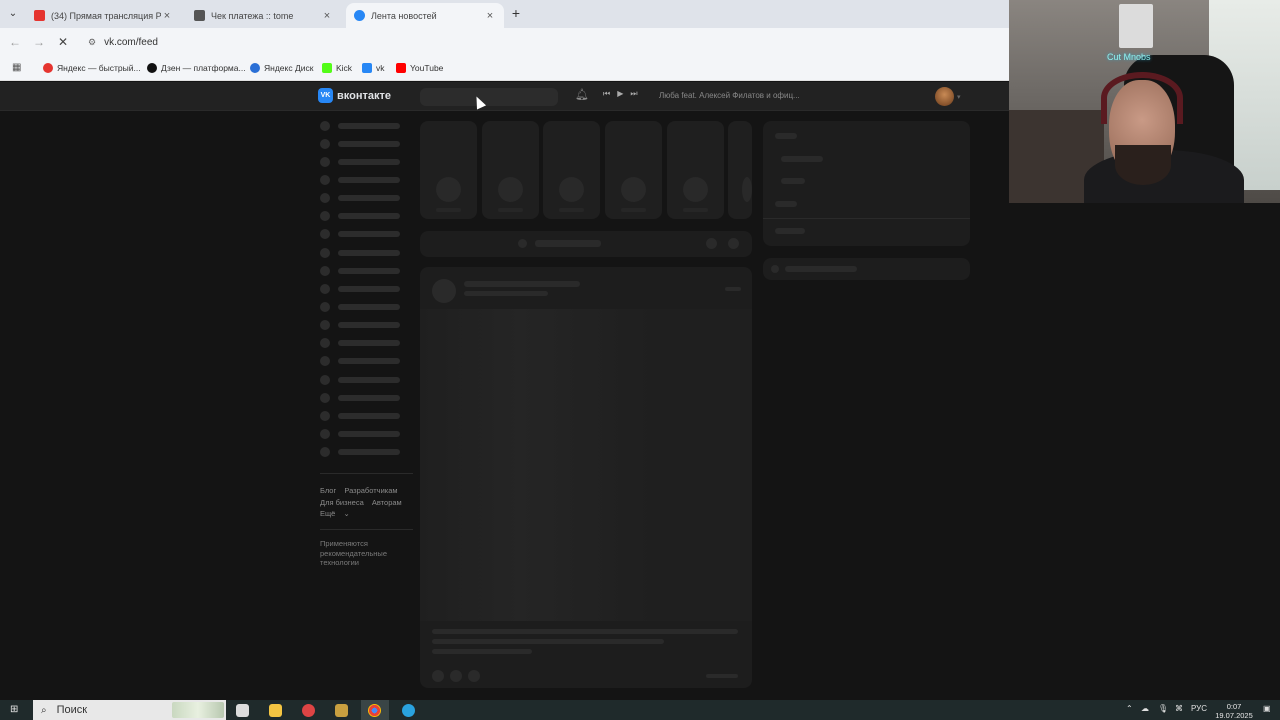 This screenshot has height=720, width=1280. Describe the element at coordinates (522, 243) in the screenshot. I see `composer-icon-placeholder` at that location.